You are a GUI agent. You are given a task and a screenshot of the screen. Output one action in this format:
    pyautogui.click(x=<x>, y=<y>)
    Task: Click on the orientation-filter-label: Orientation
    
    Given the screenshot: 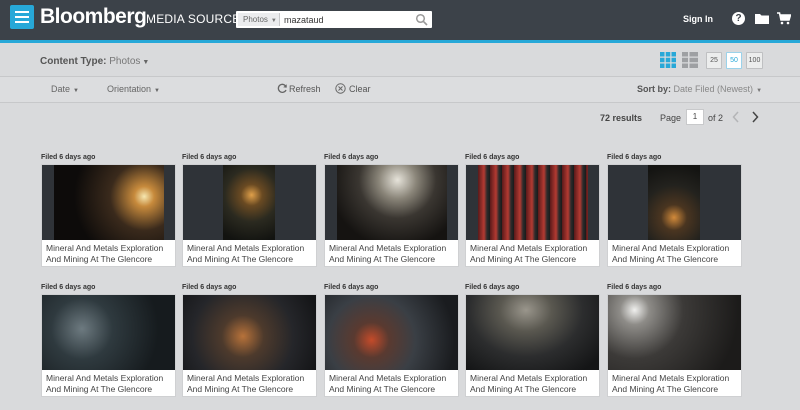 What is the action you would take?
    pyautogui.click(x=129, y=89)
    